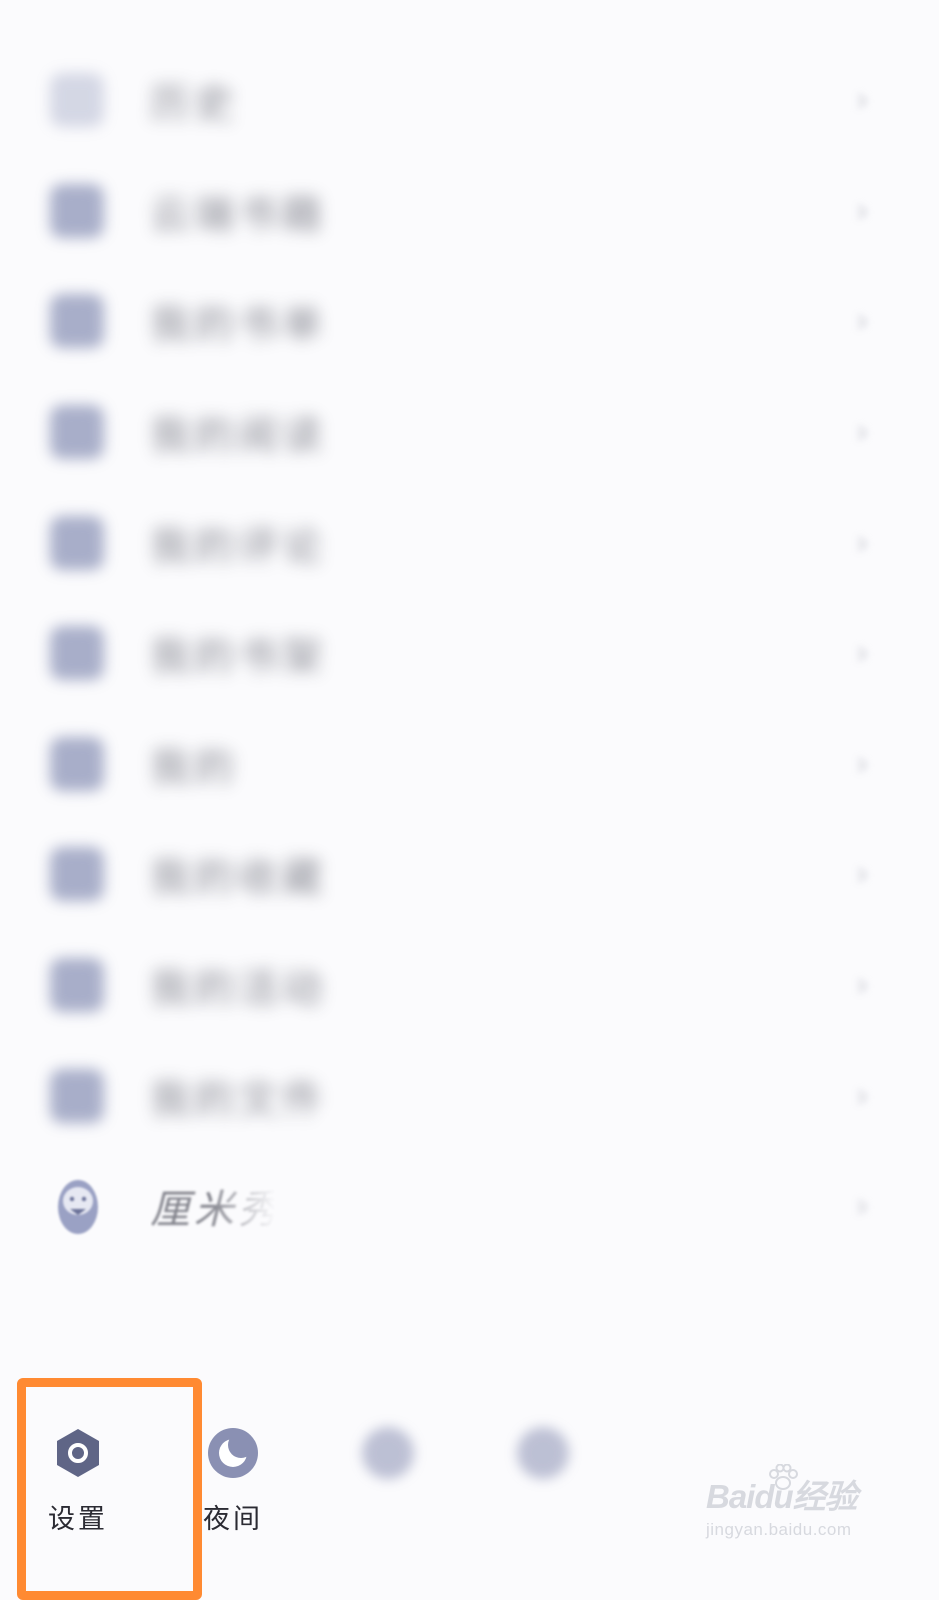 This screenshot has height=1600, width=939. I want to click on menu-item-history: 历史 ›, so click(469, 100).